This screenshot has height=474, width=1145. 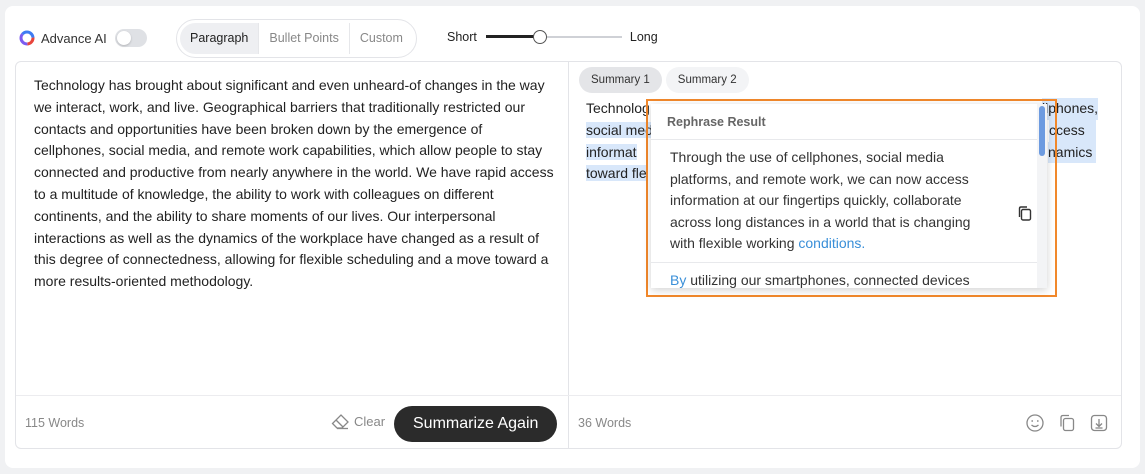 What do you see at coordinates (618, 108) in the screenshot?
I see `summary-line-1-start: Technolog` at bounding box center [618, 108].